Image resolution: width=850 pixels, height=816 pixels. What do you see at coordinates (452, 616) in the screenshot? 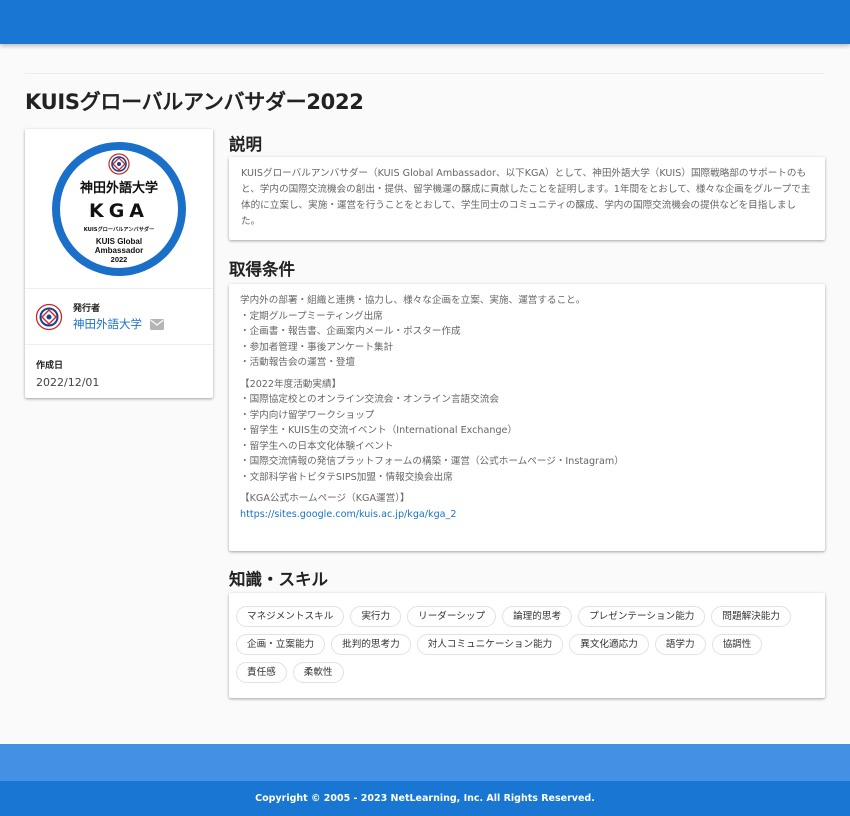
I see `skill-chip: リーダーシップ` at bounding box center [452, 616].